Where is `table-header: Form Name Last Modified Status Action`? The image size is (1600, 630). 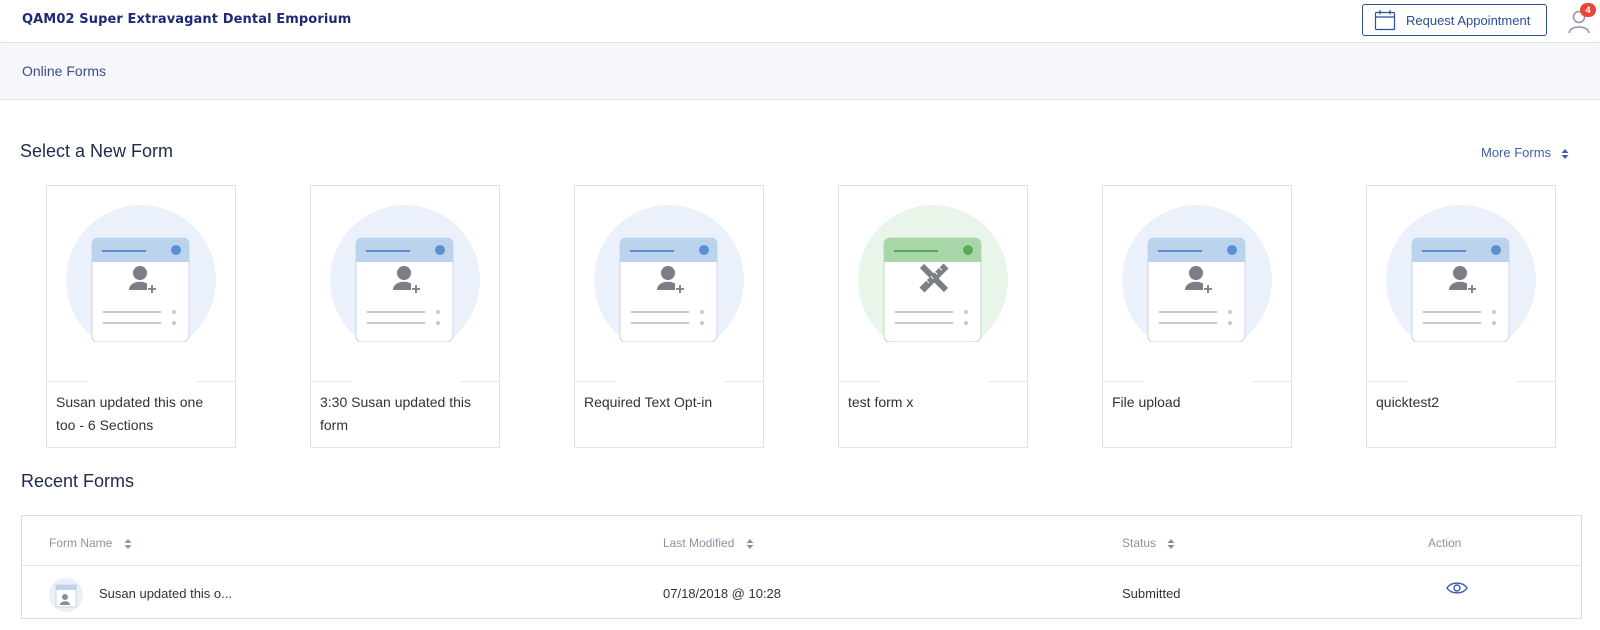
table-header: Form Name Last Modified Status Action is located at coordinates (801, 541).